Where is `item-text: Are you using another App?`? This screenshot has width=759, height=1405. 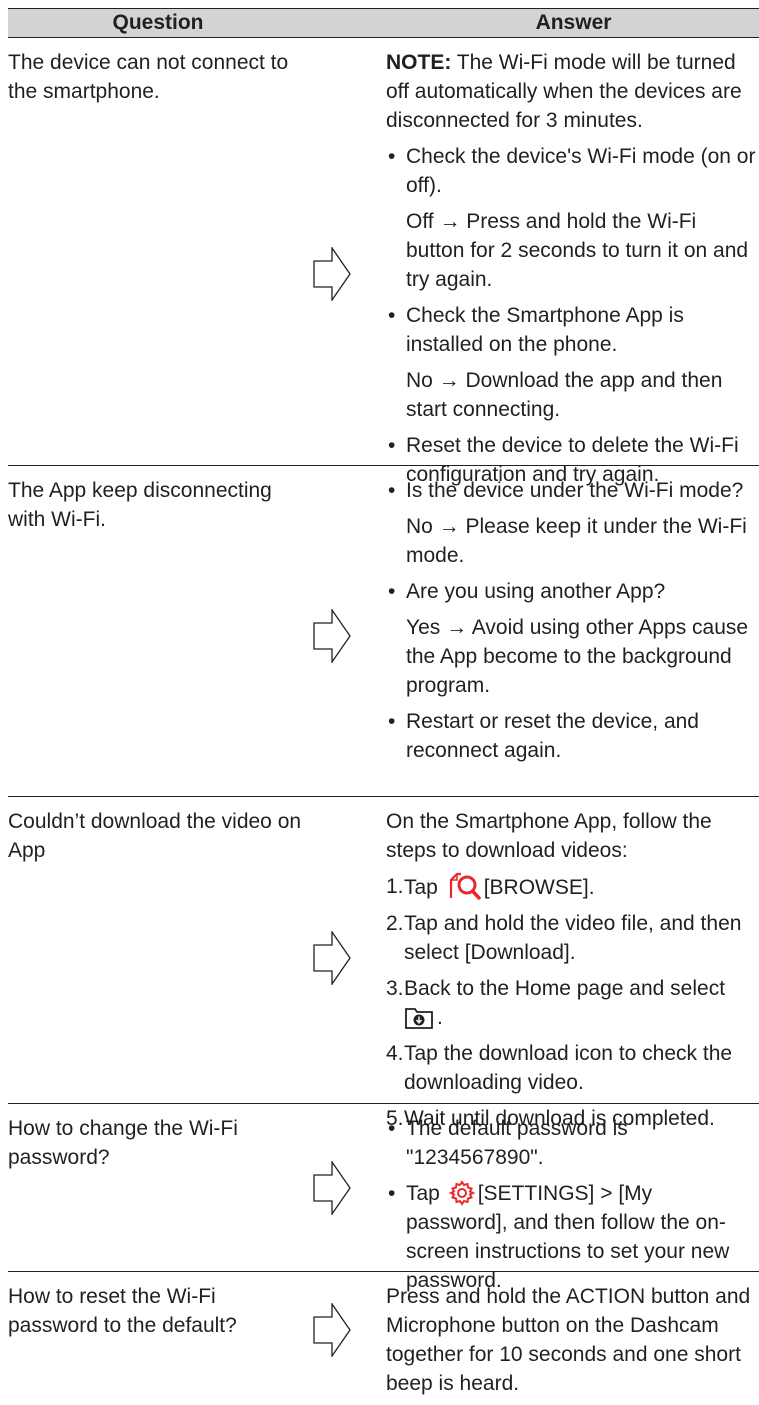
item-text: Are you using another App? is located at coordinates (536, 591).